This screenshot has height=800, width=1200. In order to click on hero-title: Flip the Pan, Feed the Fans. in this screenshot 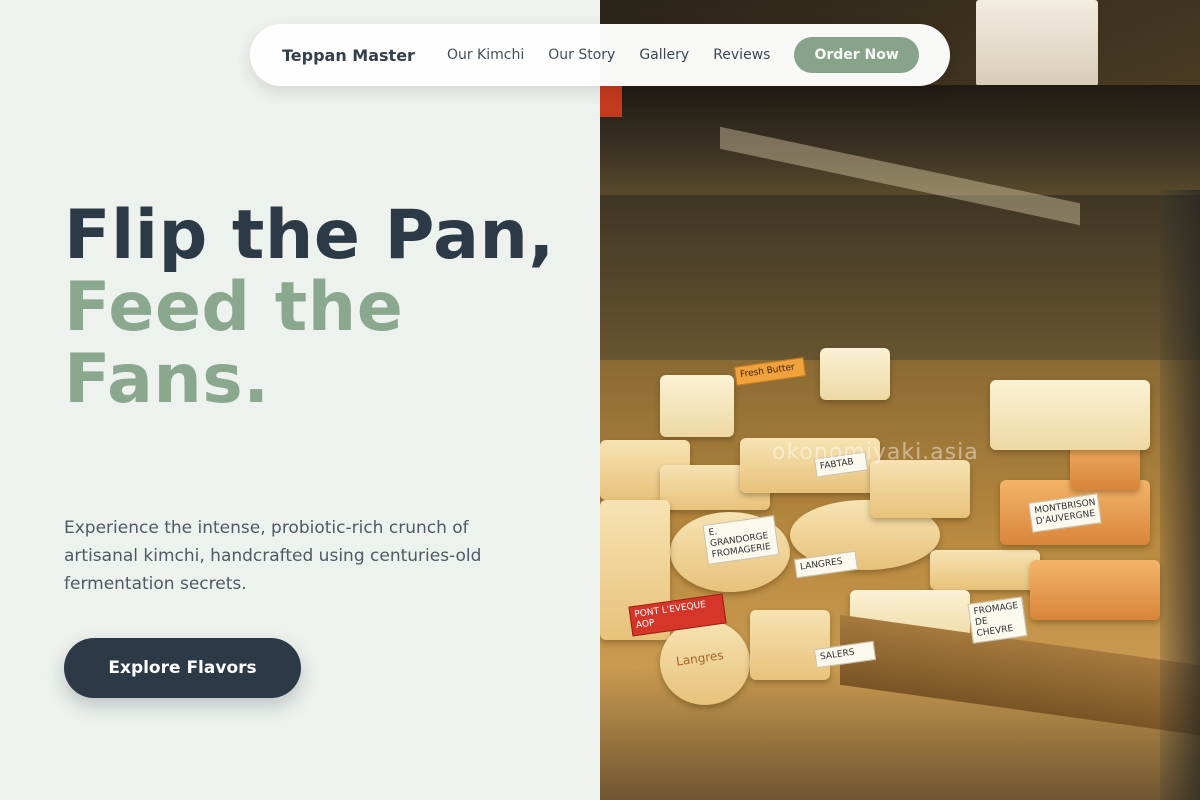, I will do `click(324, 308)`.